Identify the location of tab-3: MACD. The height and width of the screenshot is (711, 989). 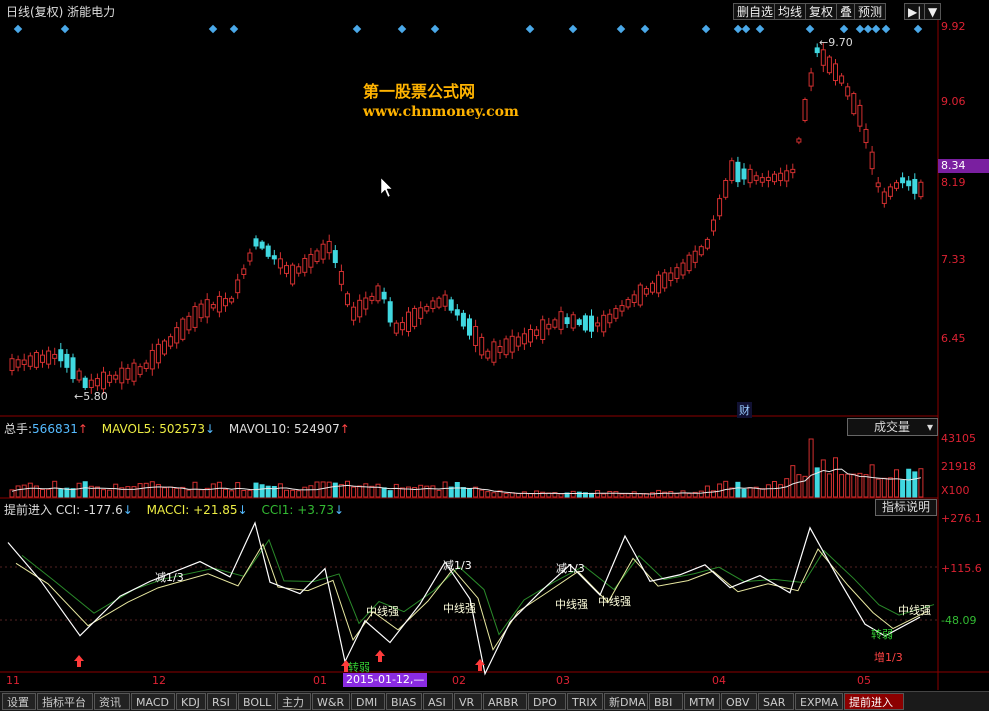
(153, 701).